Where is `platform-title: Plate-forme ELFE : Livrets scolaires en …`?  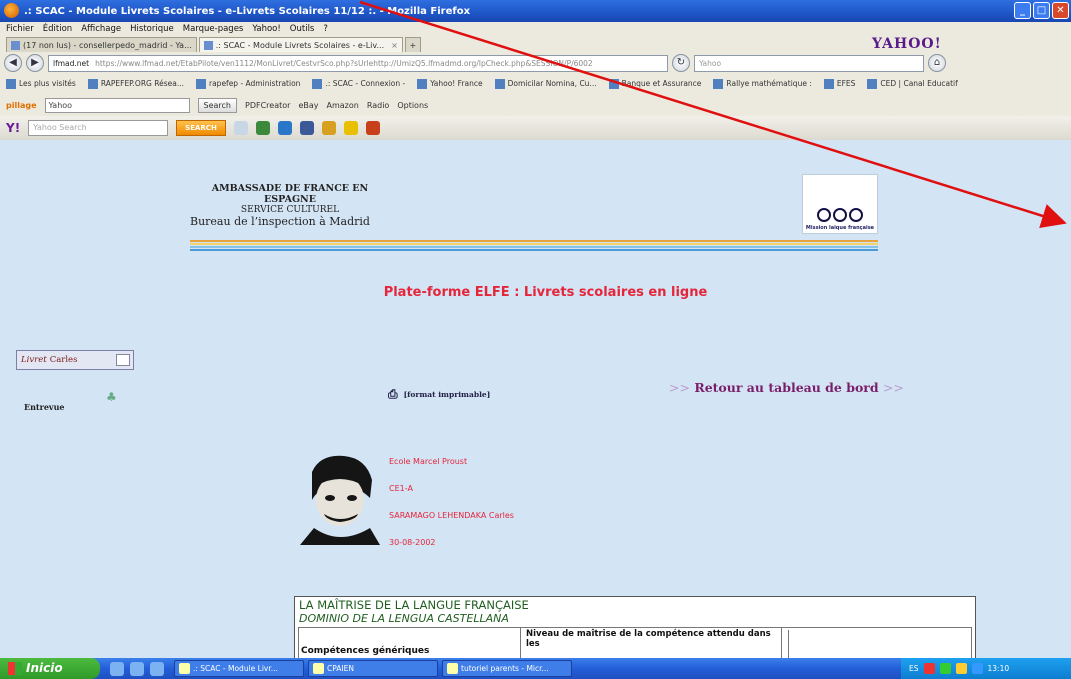
platform-title: Plate-forme ELFE : Livrets scolaires en … is located at coordinates (545, 292).